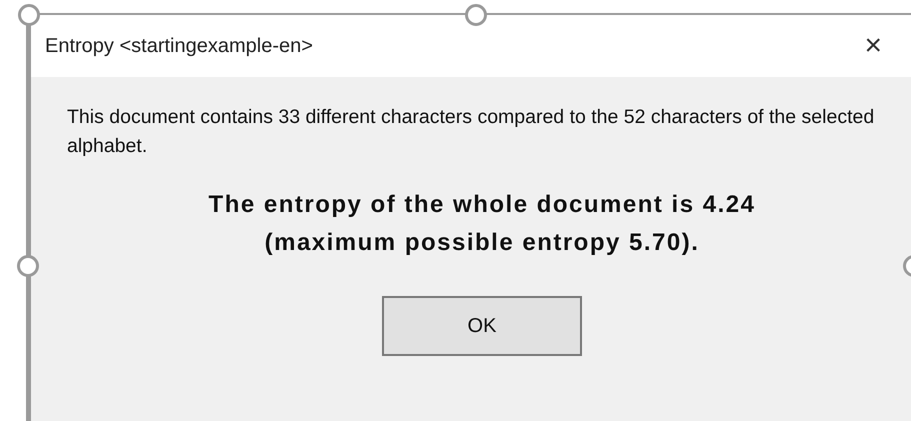 The image size is (911, 421). Describe the element at coordinates (482, 243) in the screenshot. I see `result-text: (maximum possible entropy 5.70).` at that location.